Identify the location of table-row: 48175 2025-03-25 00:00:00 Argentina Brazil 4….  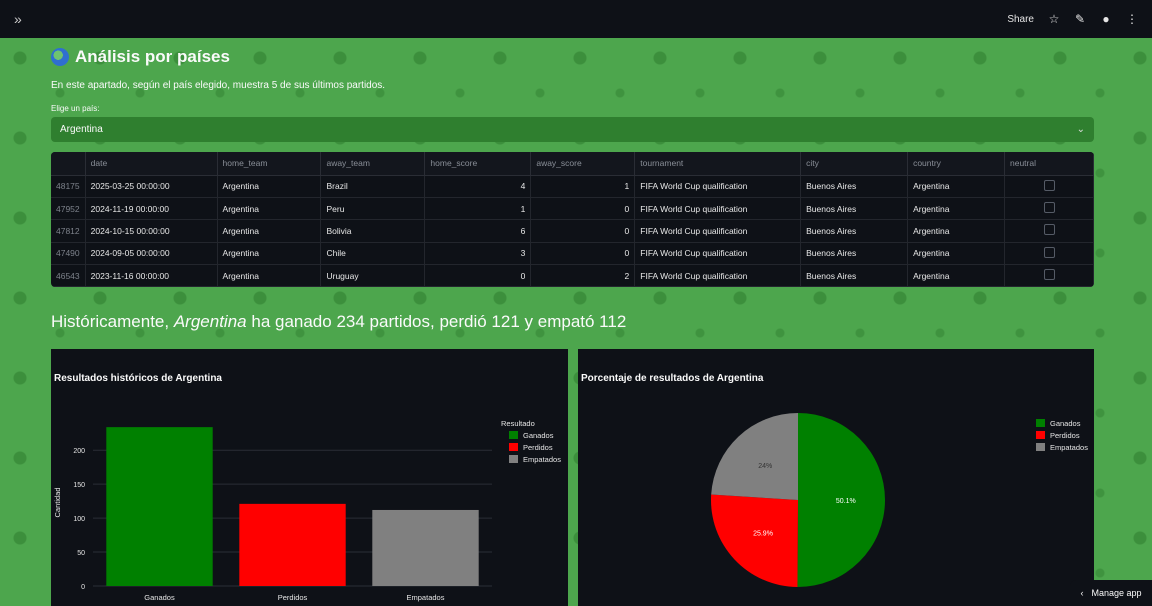
(572, 186).